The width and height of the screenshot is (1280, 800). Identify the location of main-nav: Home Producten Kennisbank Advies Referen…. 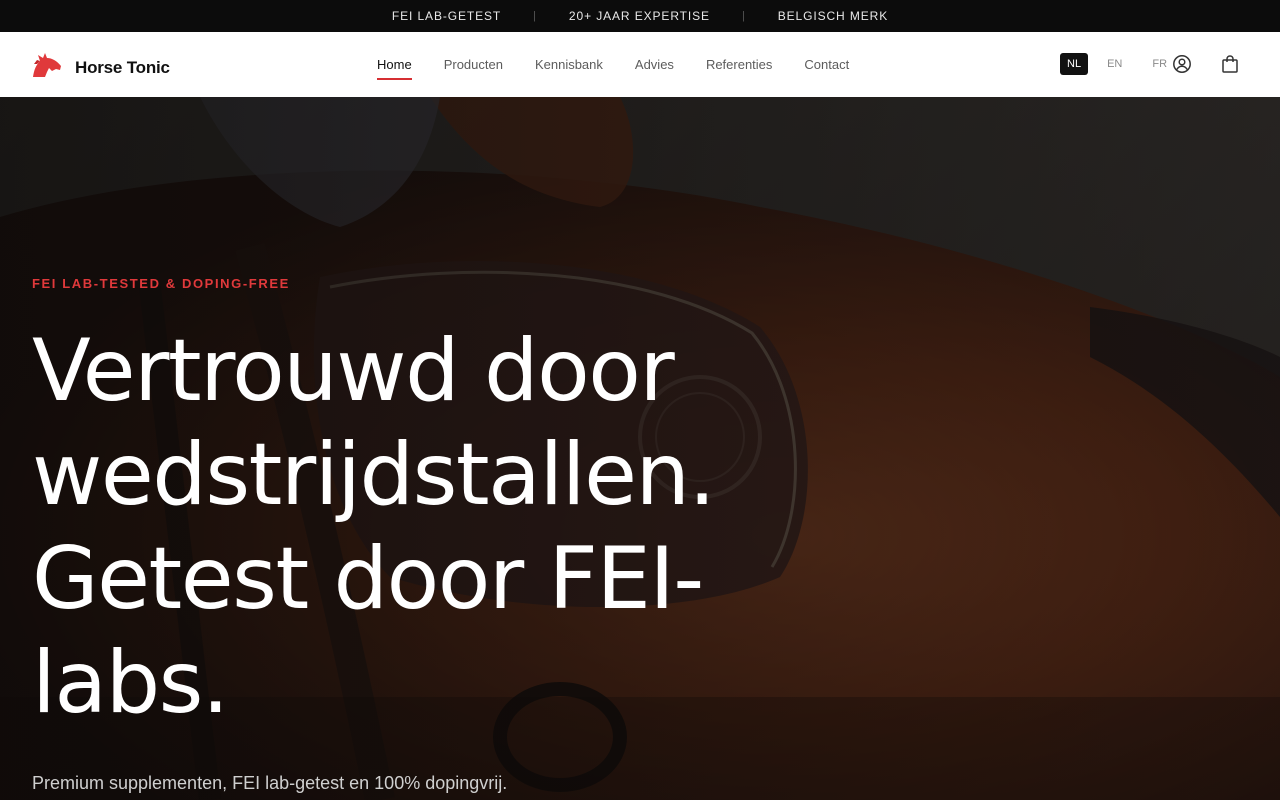
(629, 64).